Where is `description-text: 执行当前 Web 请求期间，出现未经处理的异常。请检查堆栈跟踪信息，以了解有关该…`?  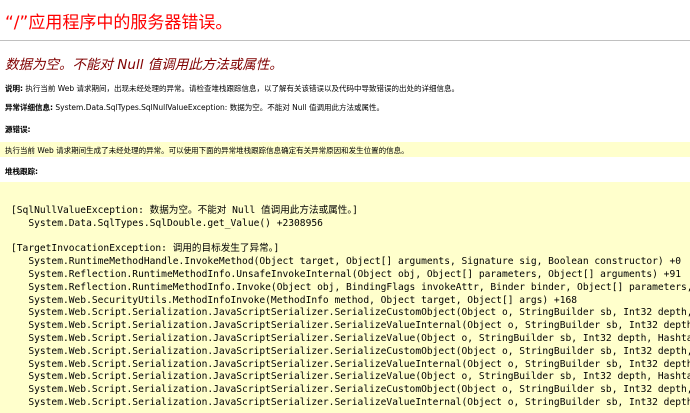
description-text: 执行当前 Web 请求期间，出现未经处理的异常。请检查堆栈跟踪信息，以了解有关该… is located at coordinates (241, 88).